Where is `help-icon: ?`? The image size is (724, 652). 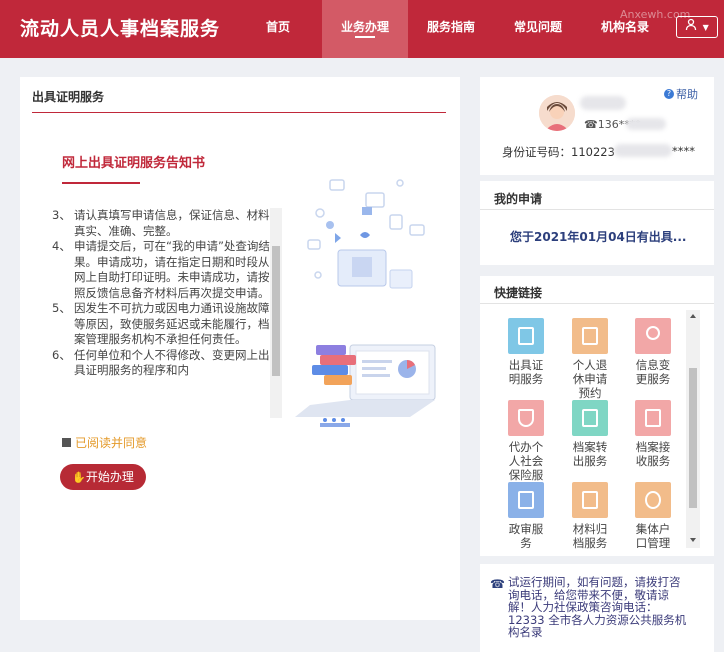
help-icon: ? is located at coordinates (669, 94).